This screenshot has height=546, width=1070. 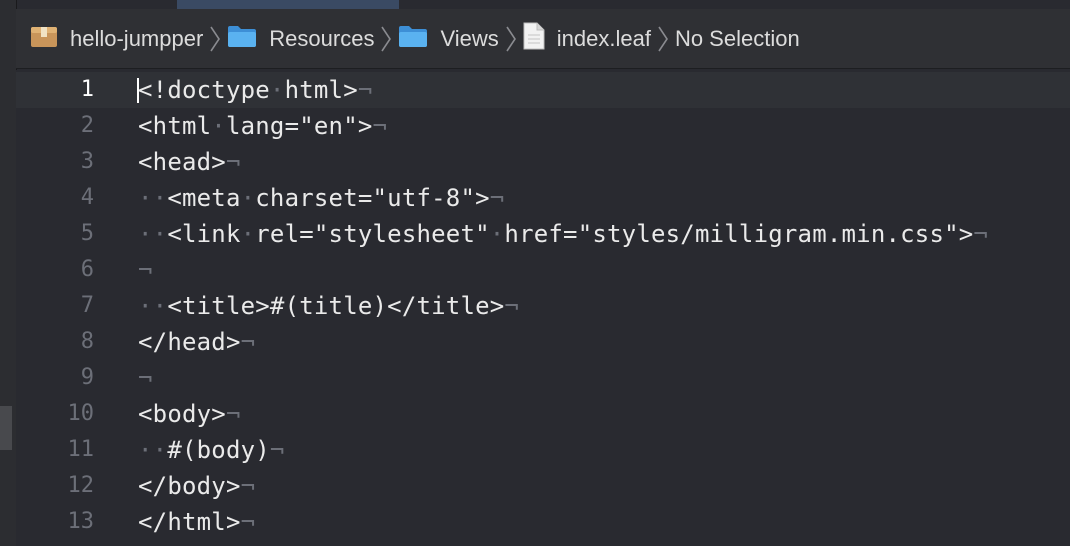 I want to click on code-line: 2 <html·lang="en">¬, so click(x=543, y=126).